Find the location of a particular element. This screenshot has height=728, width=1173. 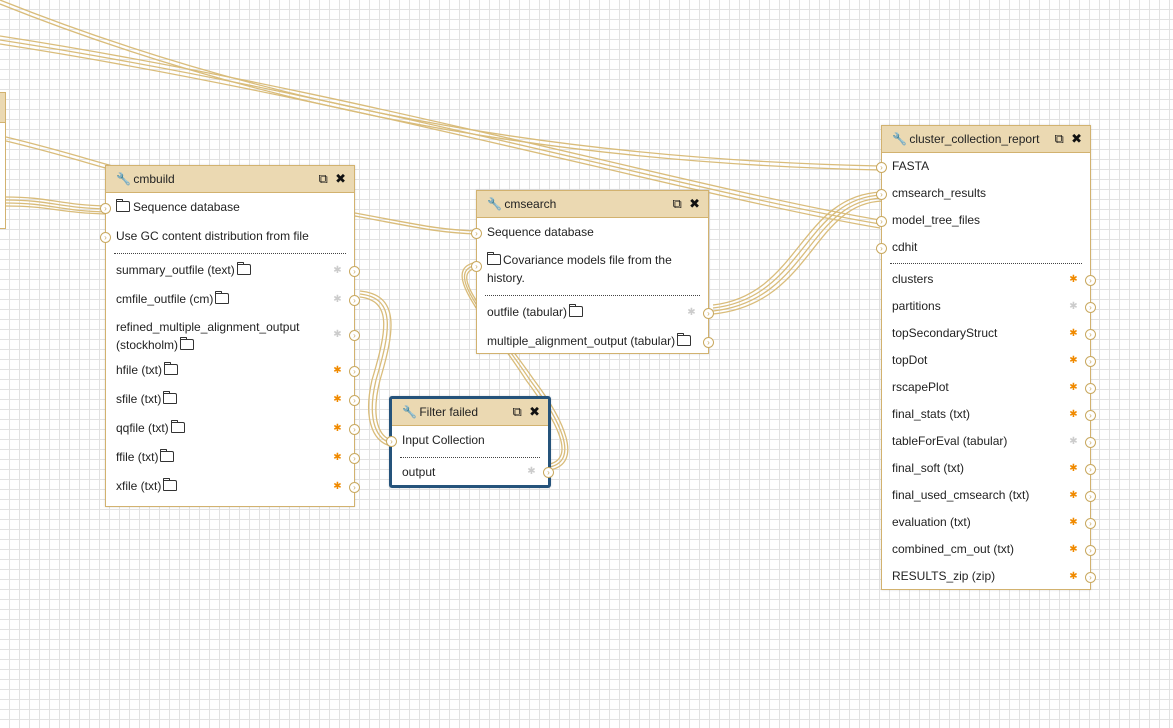

output-row: final_used_cmsearch (txt) ✱ › is located at coordinates (989, 495).